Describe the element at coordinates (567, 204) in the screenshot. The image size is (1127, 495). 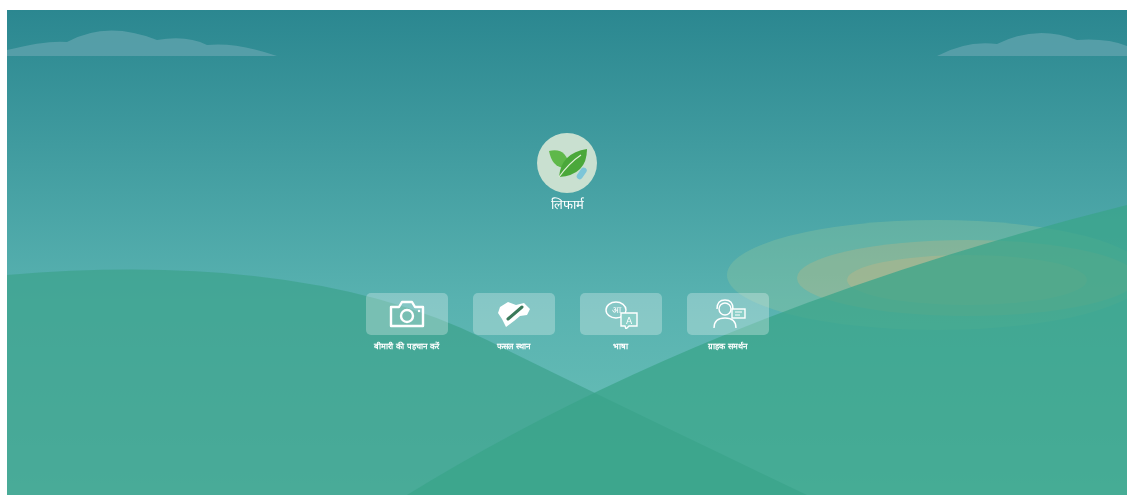
I see `app-name: लिफार्म` at that location.